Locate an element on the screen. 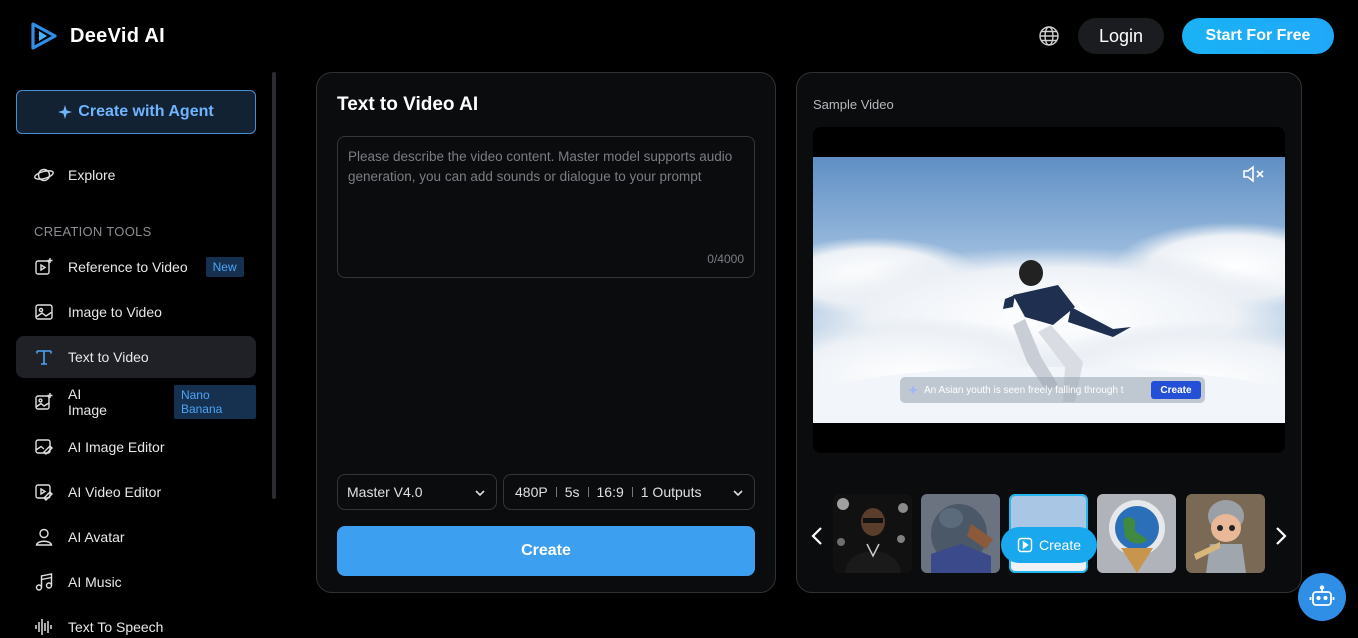 Image resolution: width=1358 pixels, height=638 pixels. assistant-button is located at coordinates (1322, 597).